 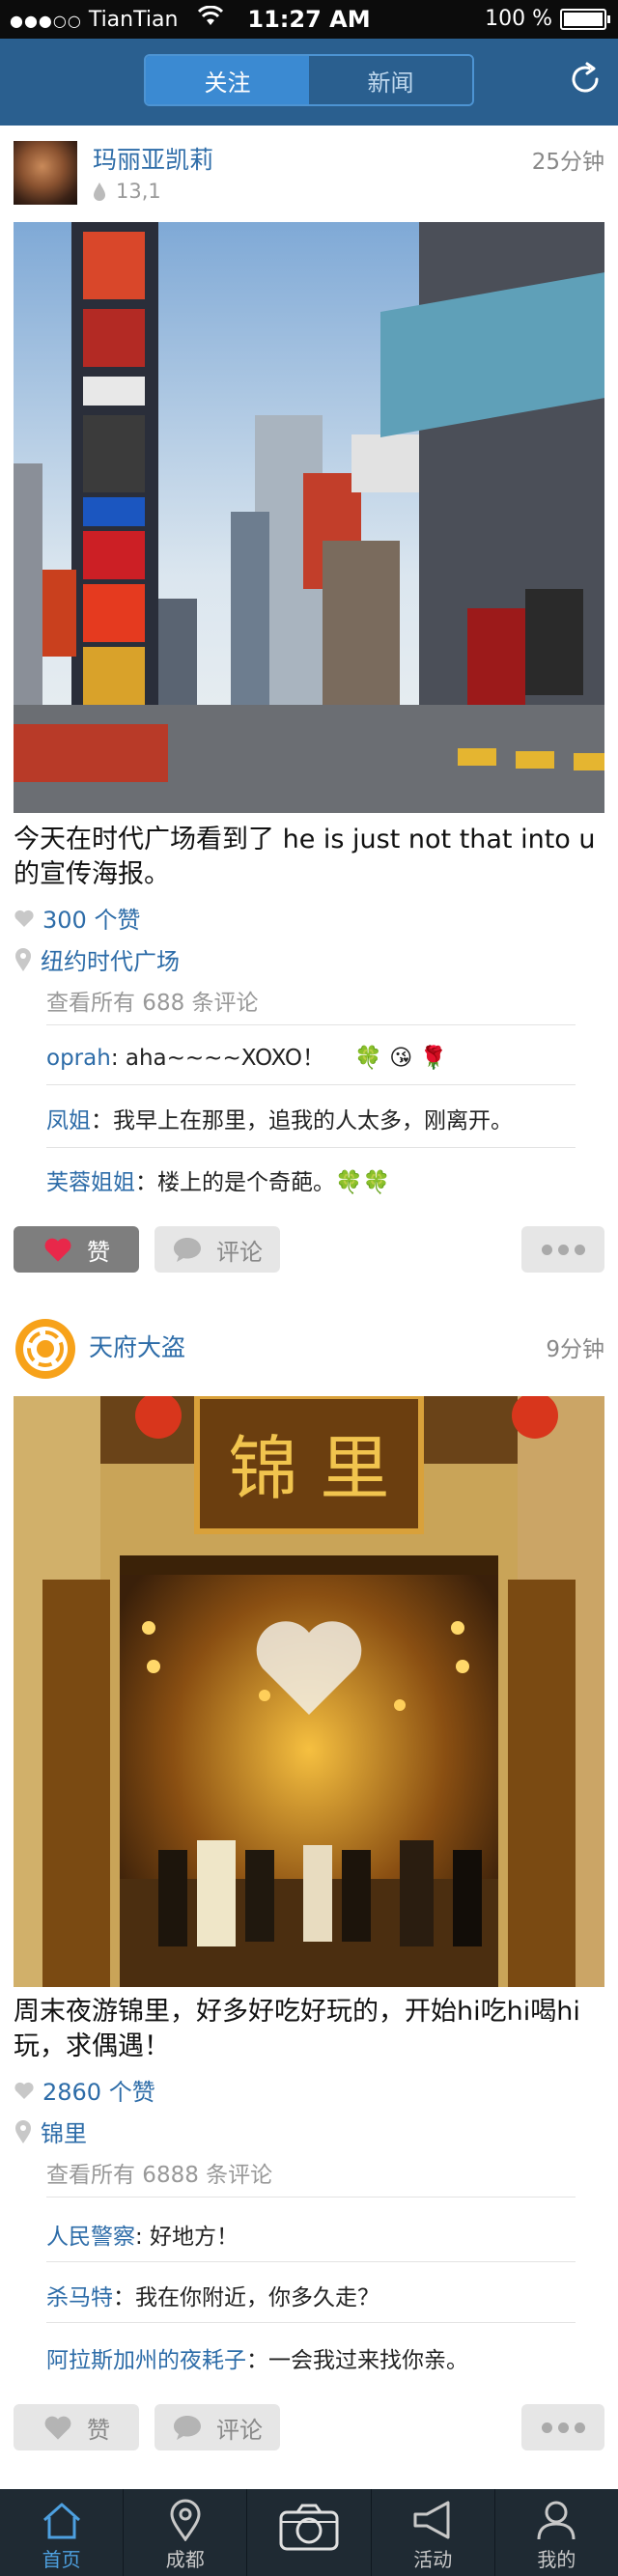 I want to click on tab-camera, so click(x=309, y=2533).